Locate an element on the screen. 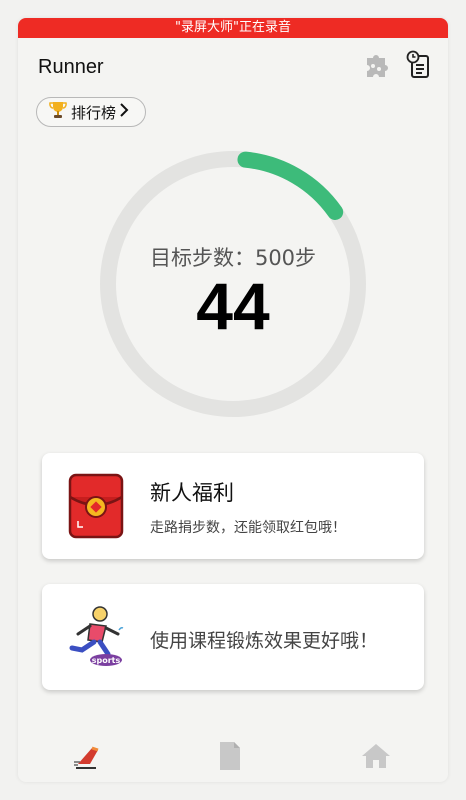 The image size is (466, 800). document-icon is located at coordinates (230, 756).